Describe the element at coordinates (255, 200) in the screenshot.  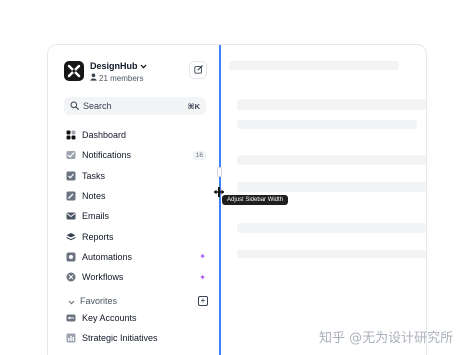
I see `resize-tooltip: Adjust Sidebar Width` at that location.